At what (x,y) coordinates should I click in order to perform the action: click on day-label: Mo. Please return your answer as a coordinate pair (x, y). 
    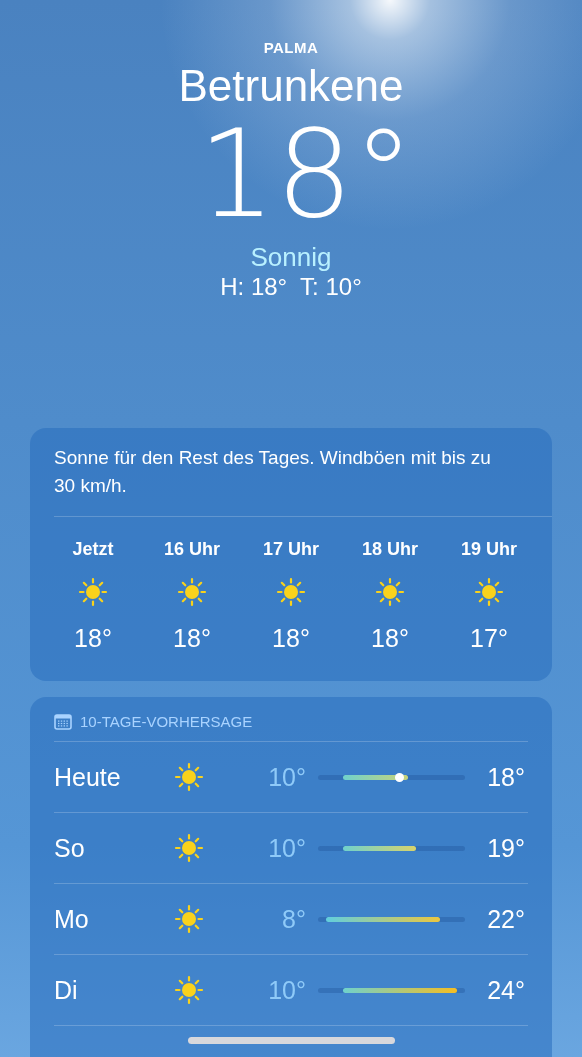
    Looking at the image, I should click on (72, 919).